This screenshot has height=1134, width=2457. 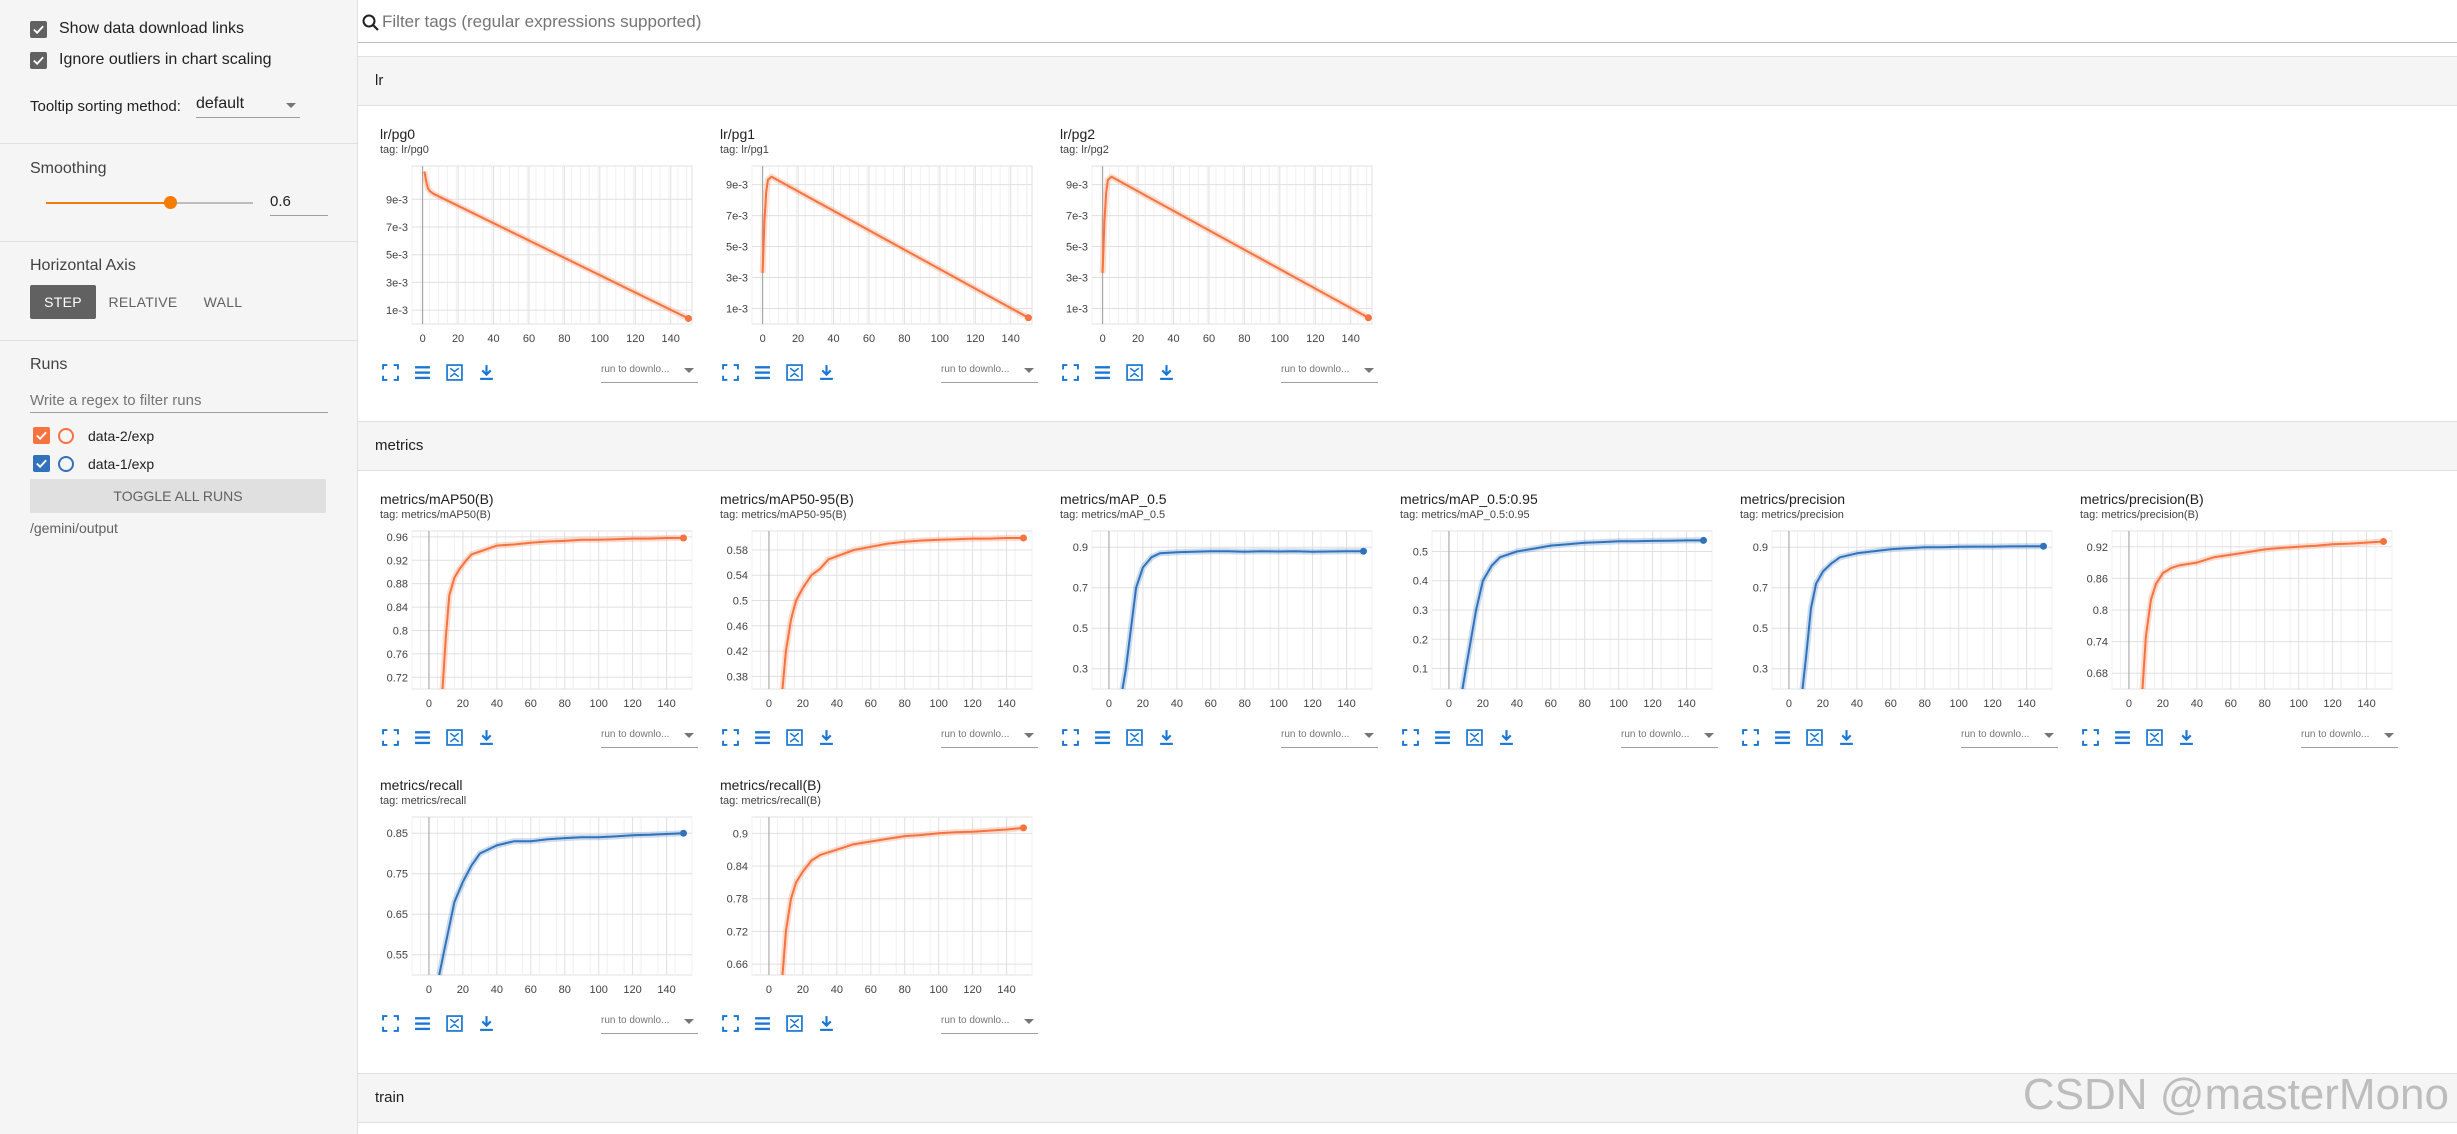 I want to click on tag-filter-bar, so click(x=1407, y=21).